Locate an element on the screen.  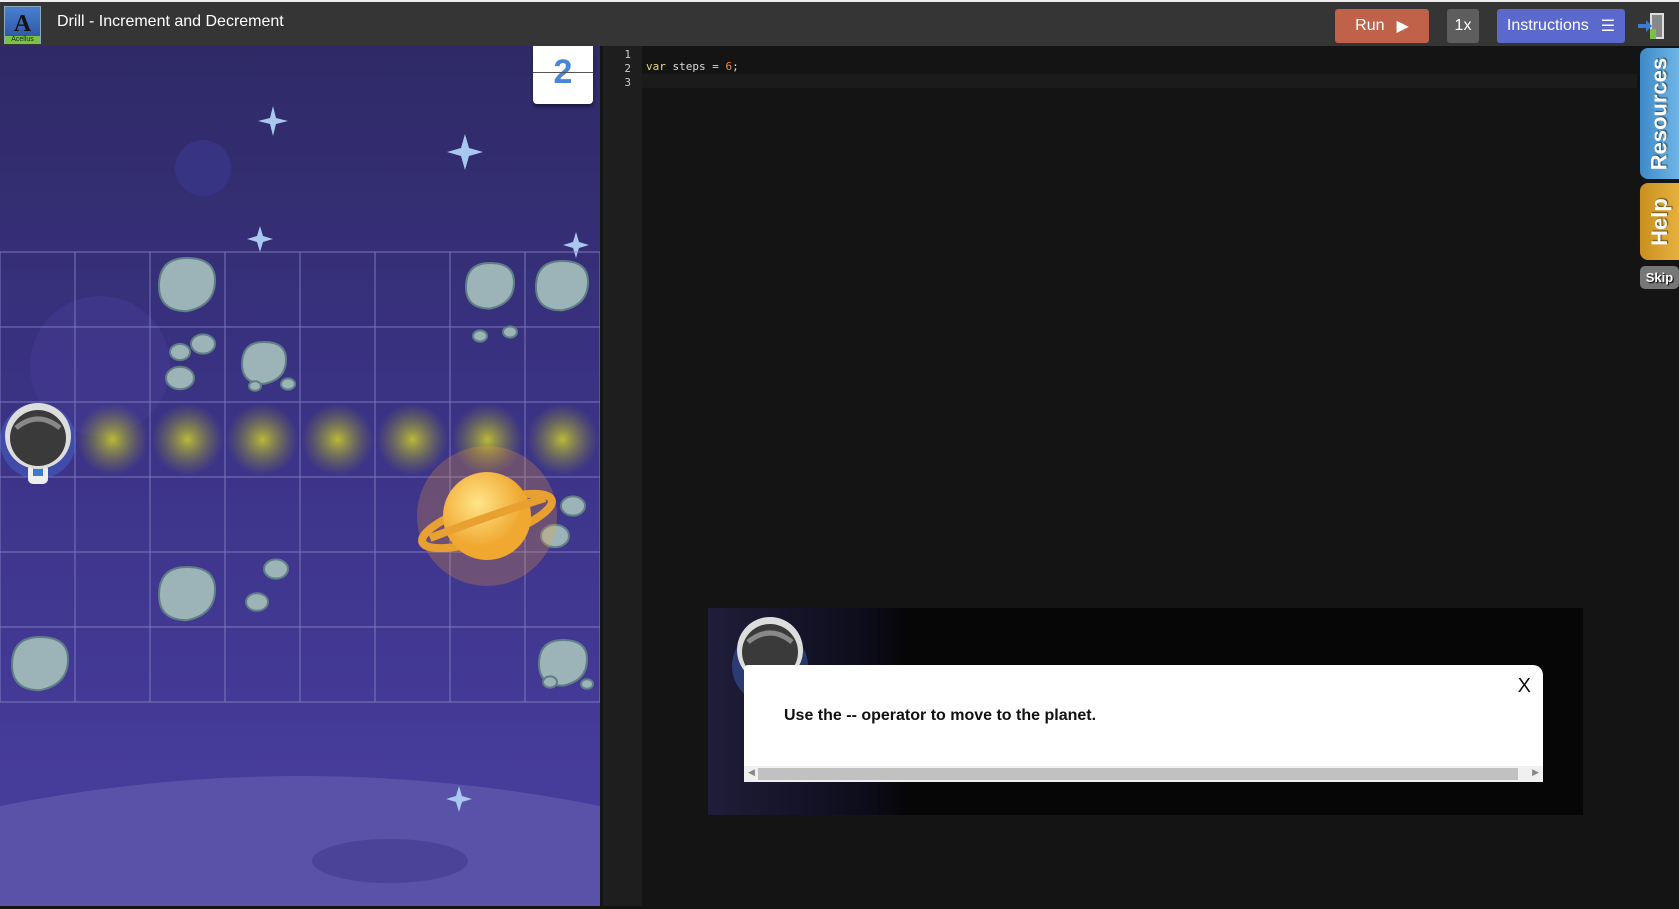
line-number: 2 is located at coordinates (627, 68).